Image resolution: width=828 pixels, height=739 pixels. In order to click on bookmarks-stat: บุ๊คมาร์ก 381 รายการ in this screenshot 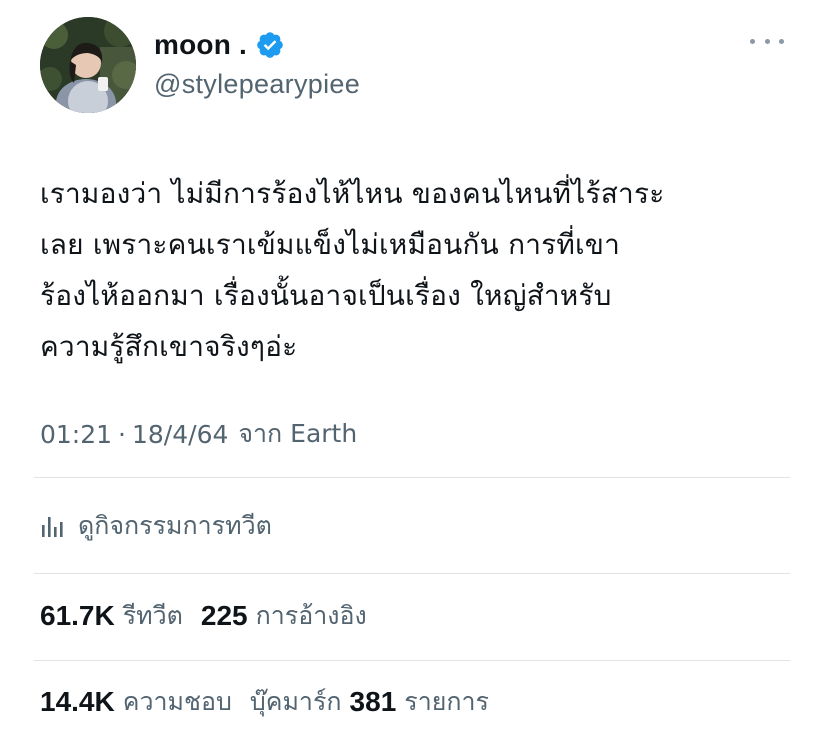, I will do `click(369, 702)`.